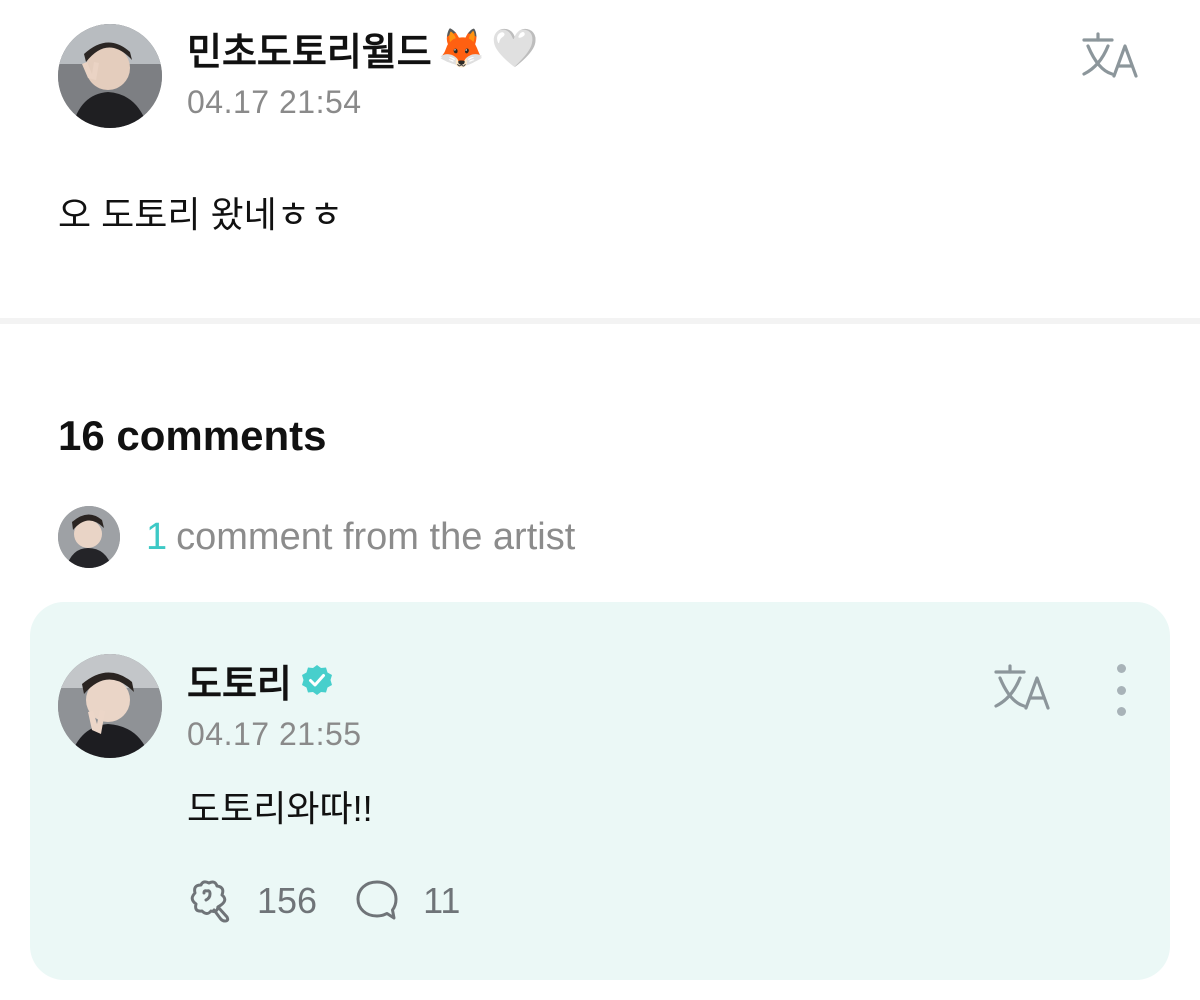  Describe the element at coordinates (200, 214) in the screenshot. I see `post-body-text: 오 도토리 왔네ㅎㅎ` at that location.